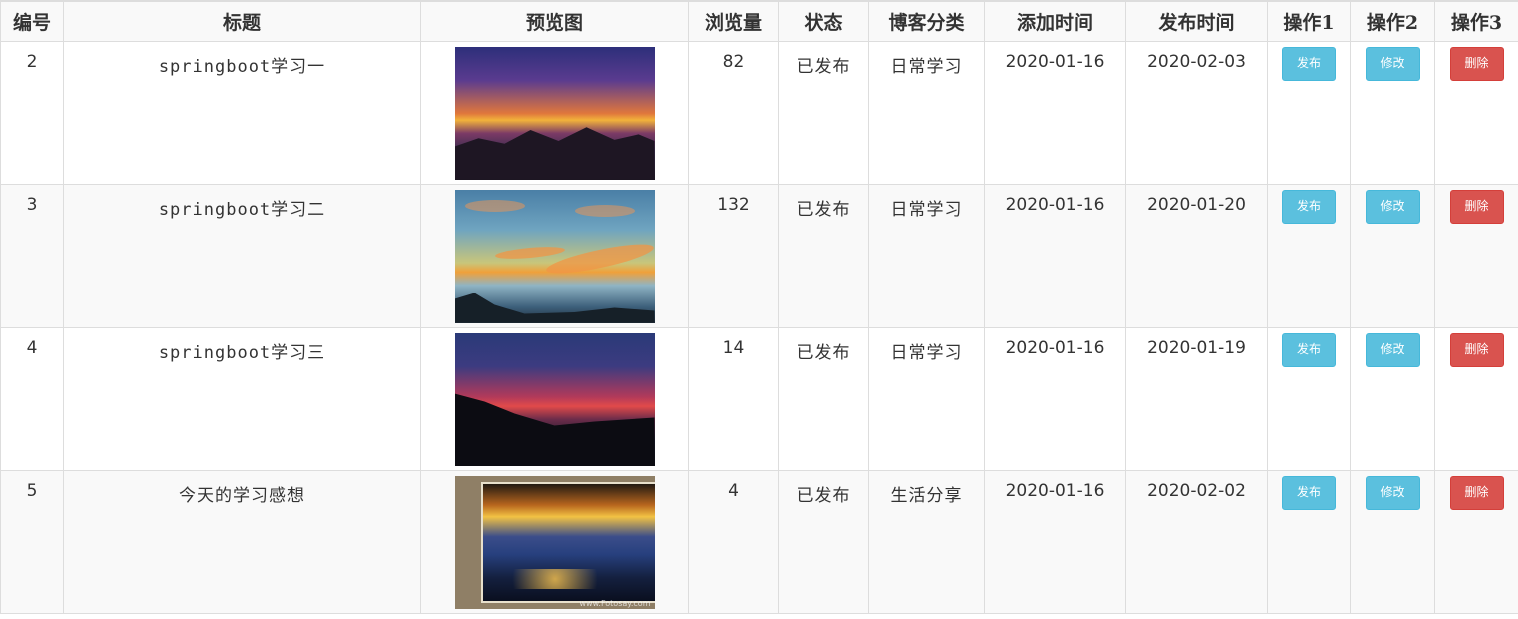  I want to click on header-added-time: 添加时间, so click(1055, 21).